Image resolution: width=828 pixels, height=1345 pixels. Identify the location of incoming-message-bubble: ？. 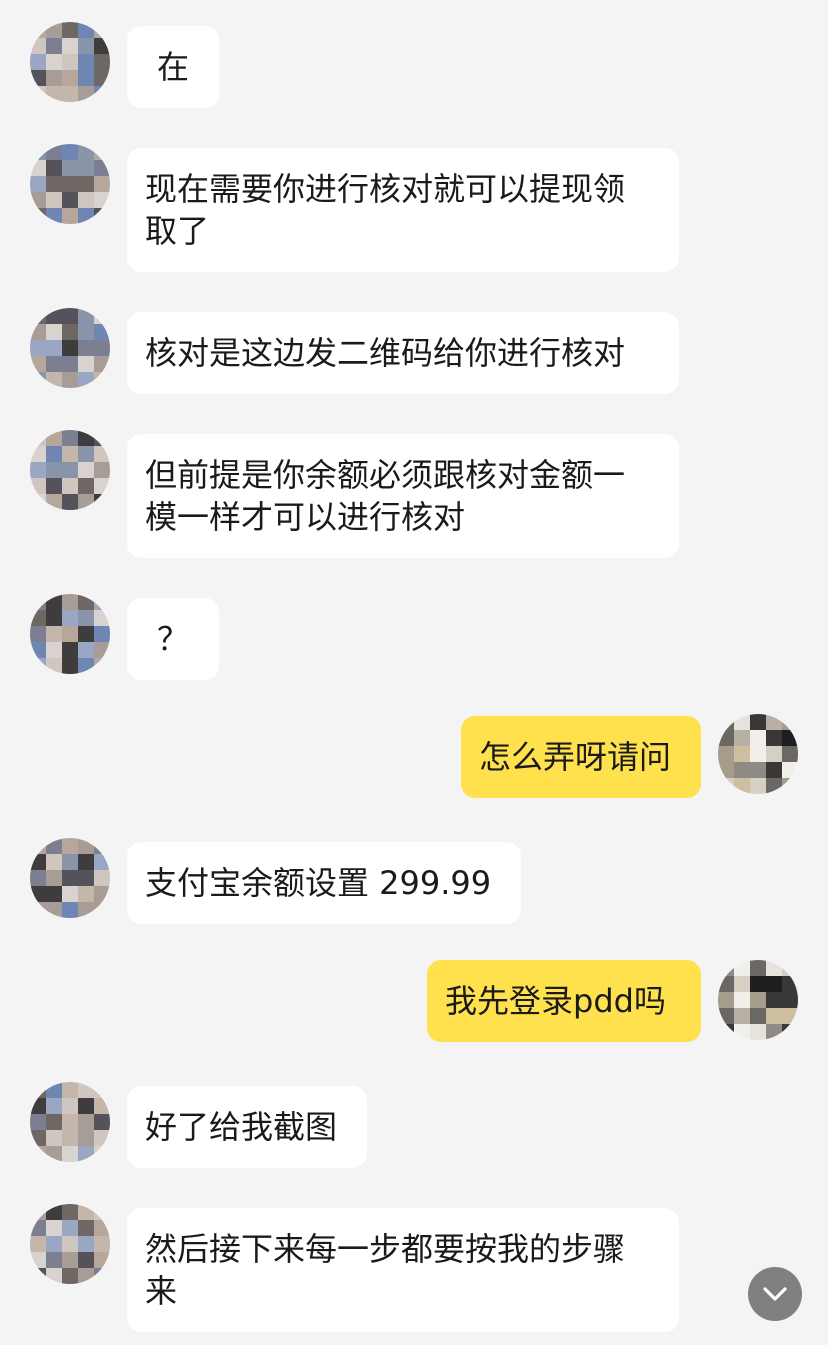
(173, 639).